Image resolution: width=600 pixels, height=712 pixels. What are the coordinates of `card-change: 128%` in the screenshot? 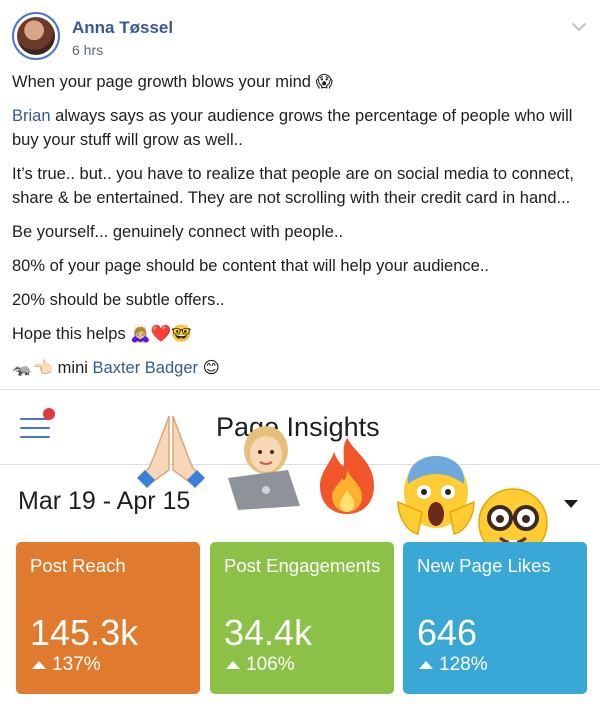 It's located at (453, 665).